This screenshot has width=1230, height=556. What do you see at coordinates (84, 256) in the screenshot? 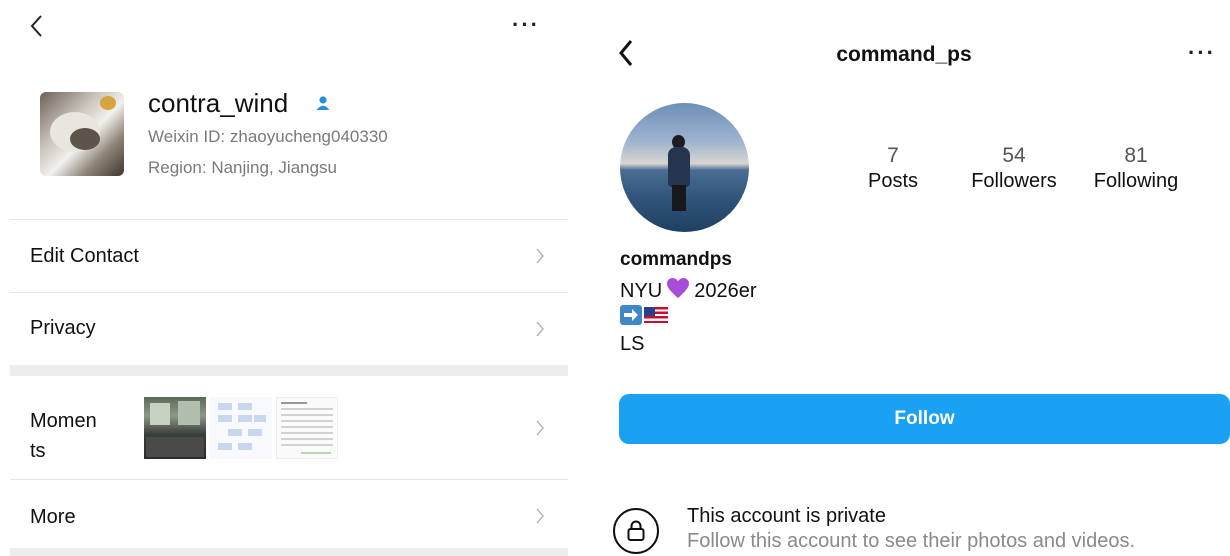
I see `edit-contact-label: Edit Contact` at bounding box center [84, 256].